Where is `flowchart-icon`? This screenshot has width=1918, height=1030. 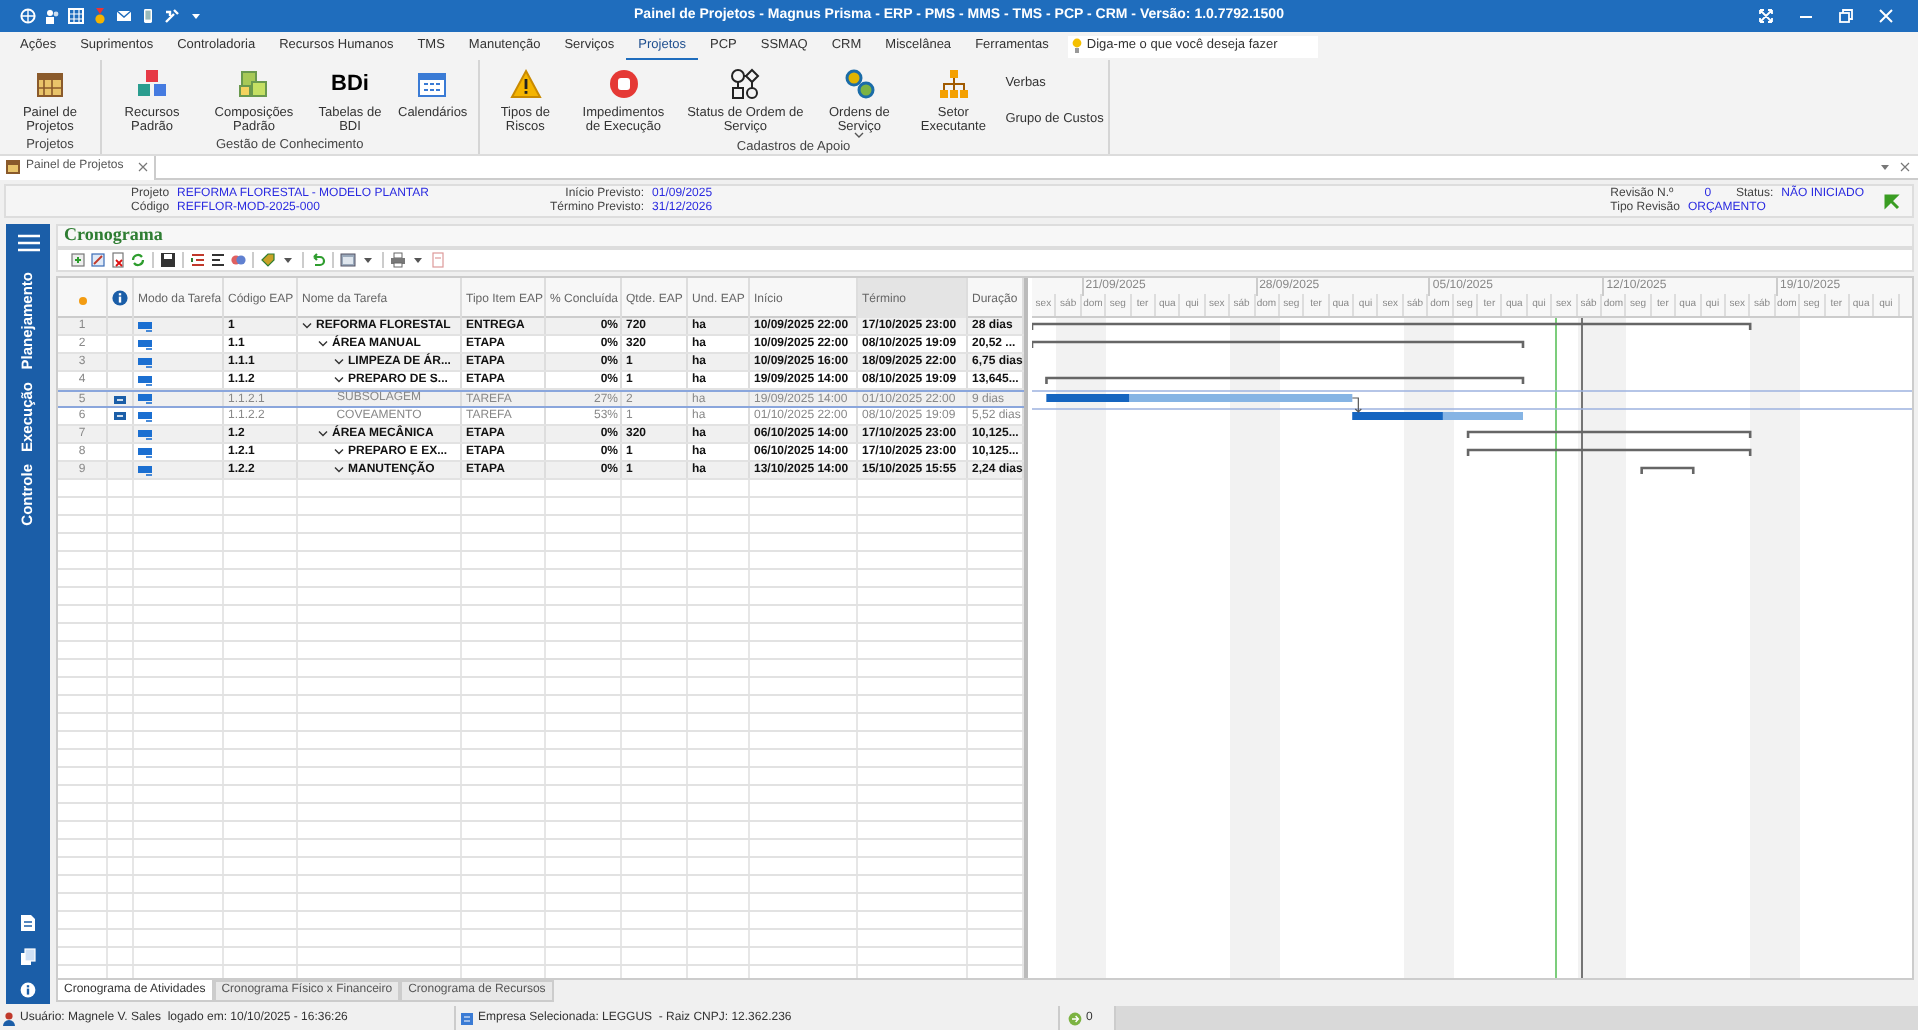
flowchart-icon is located at coordinates (745, 84).